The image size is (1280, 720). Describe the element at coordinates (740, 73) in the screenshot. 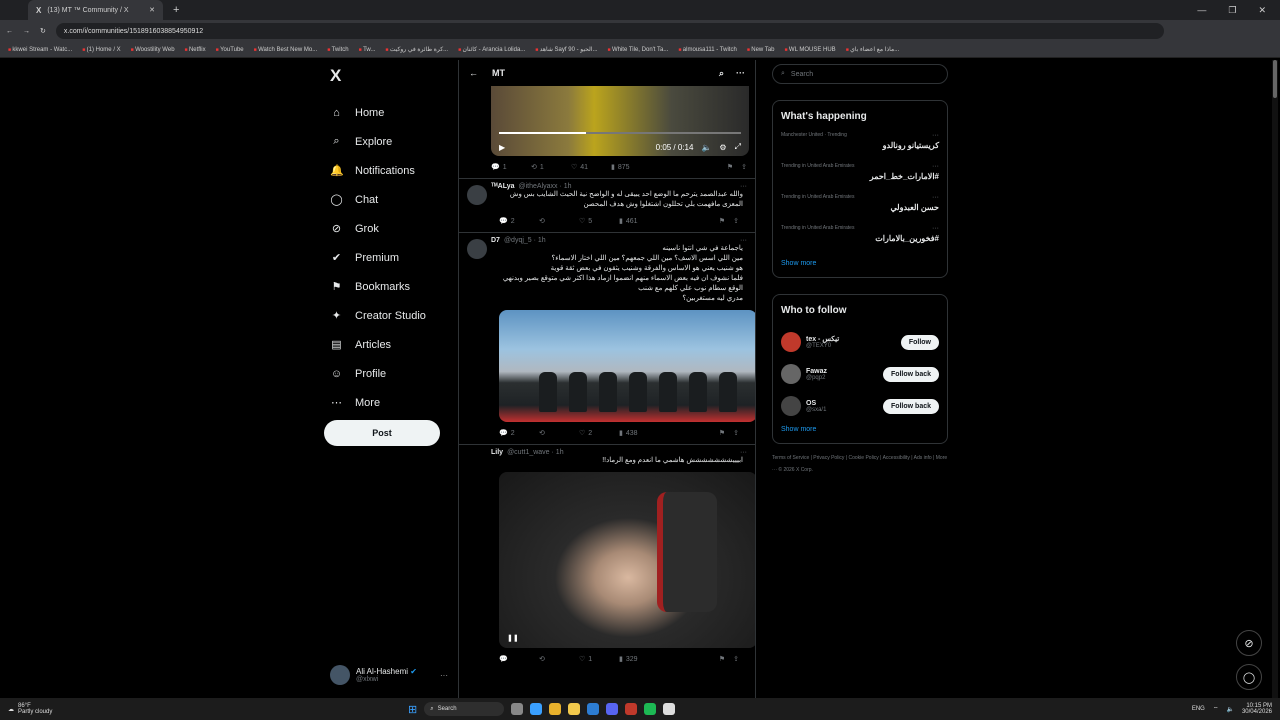

I see `more-icon: ···` at that location.